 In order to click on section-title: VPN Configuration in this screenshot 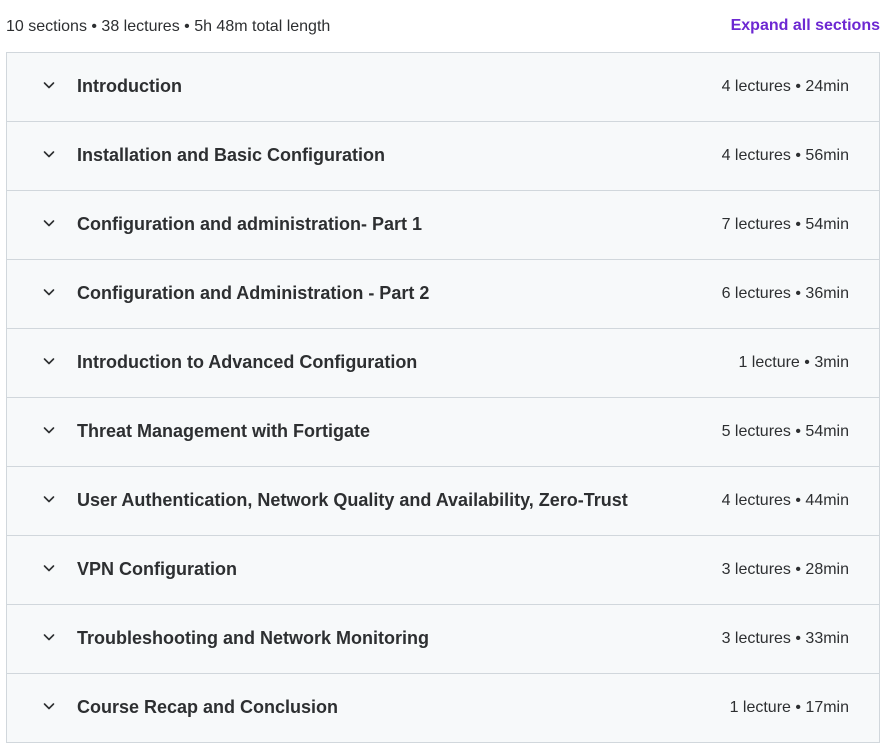, I will do `click(157, 569)`.